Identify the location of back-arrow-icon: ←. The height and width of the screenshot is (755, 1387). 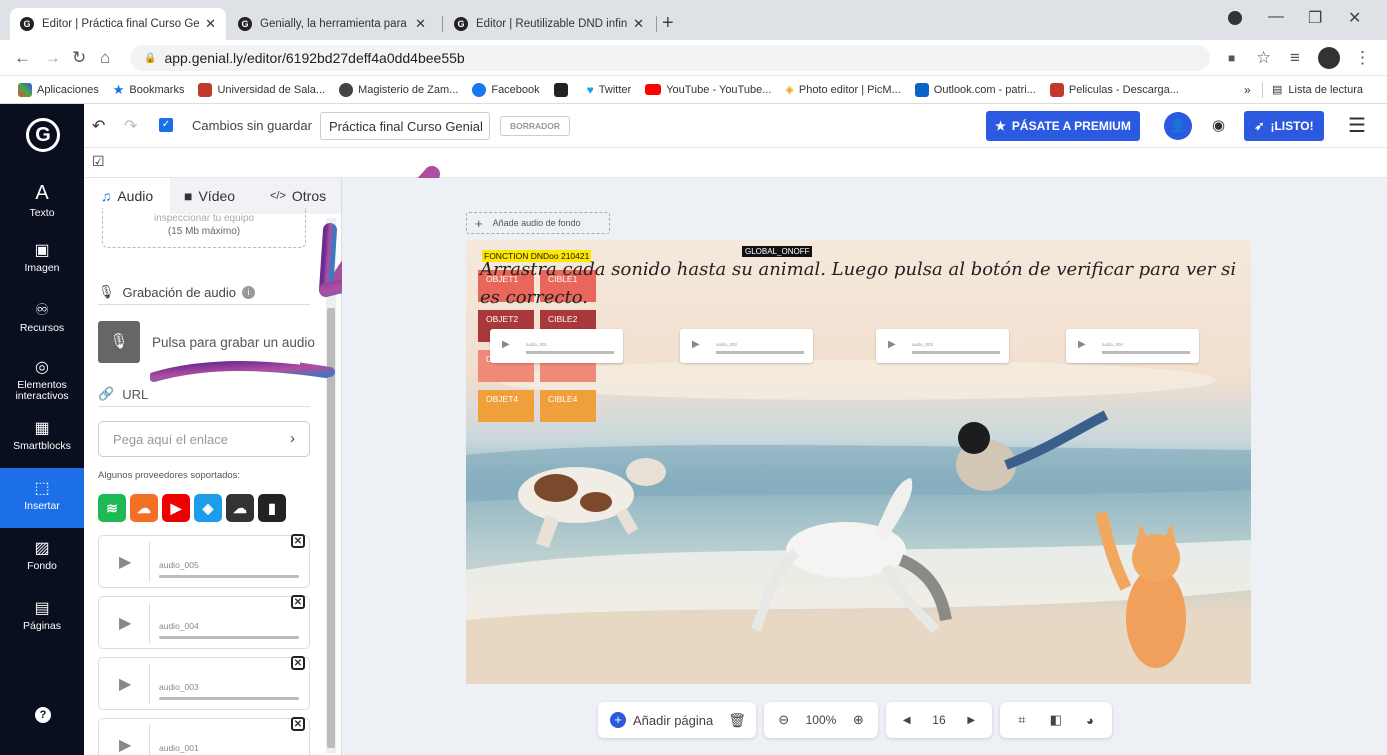
(22, 58).